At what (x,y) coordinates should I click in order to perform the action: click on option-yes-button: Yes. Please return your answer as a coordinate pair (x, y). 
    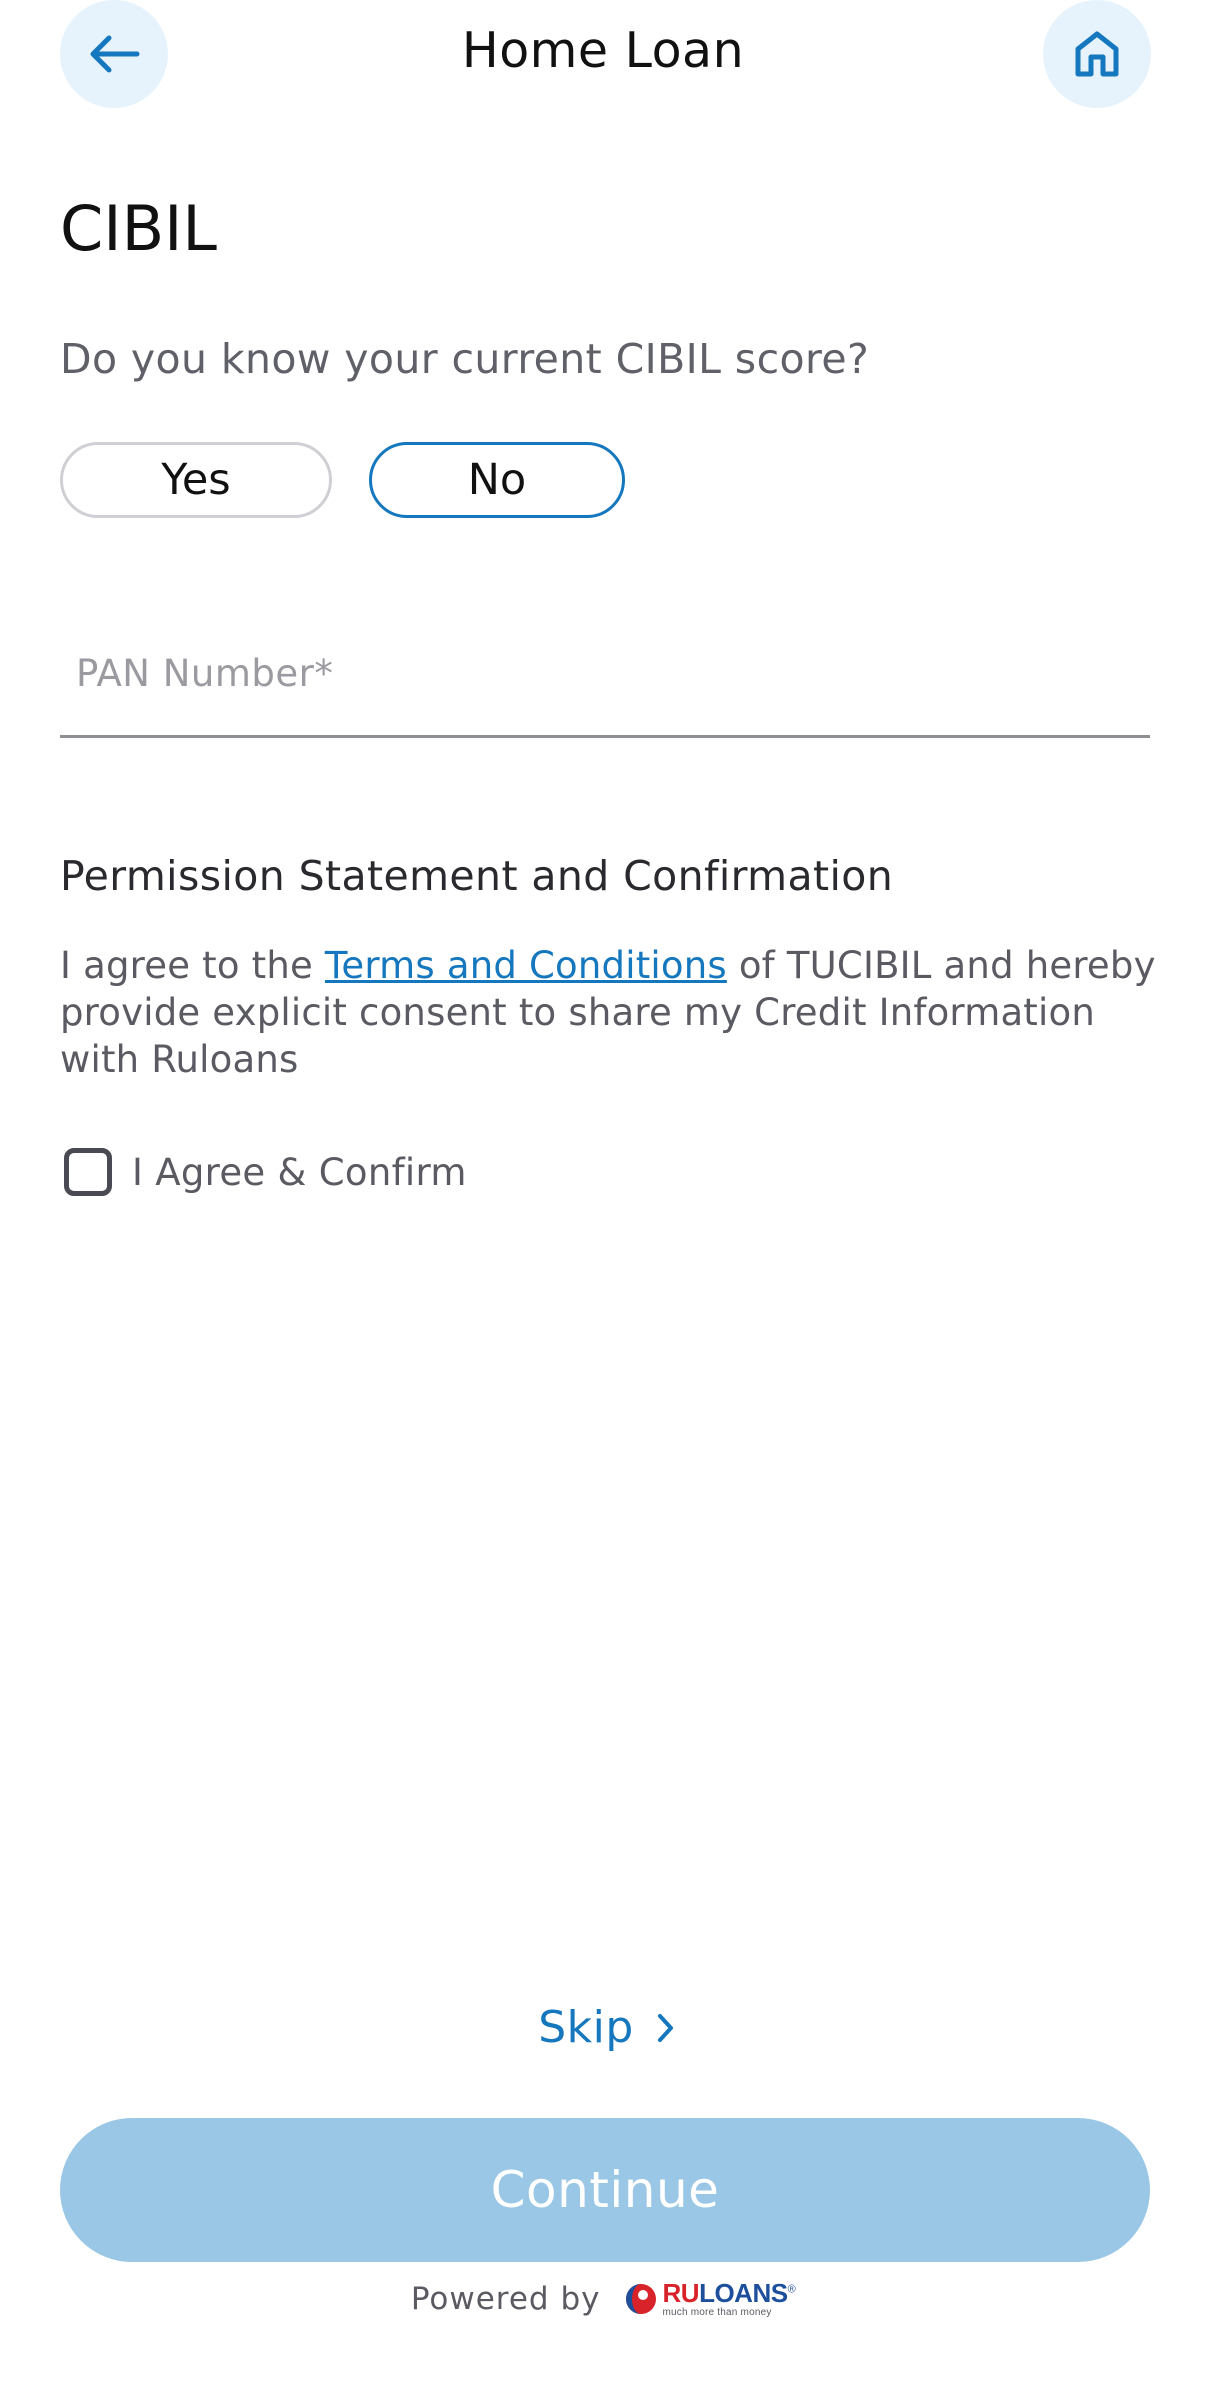
    Looking at the image, I should click on (196, 480).